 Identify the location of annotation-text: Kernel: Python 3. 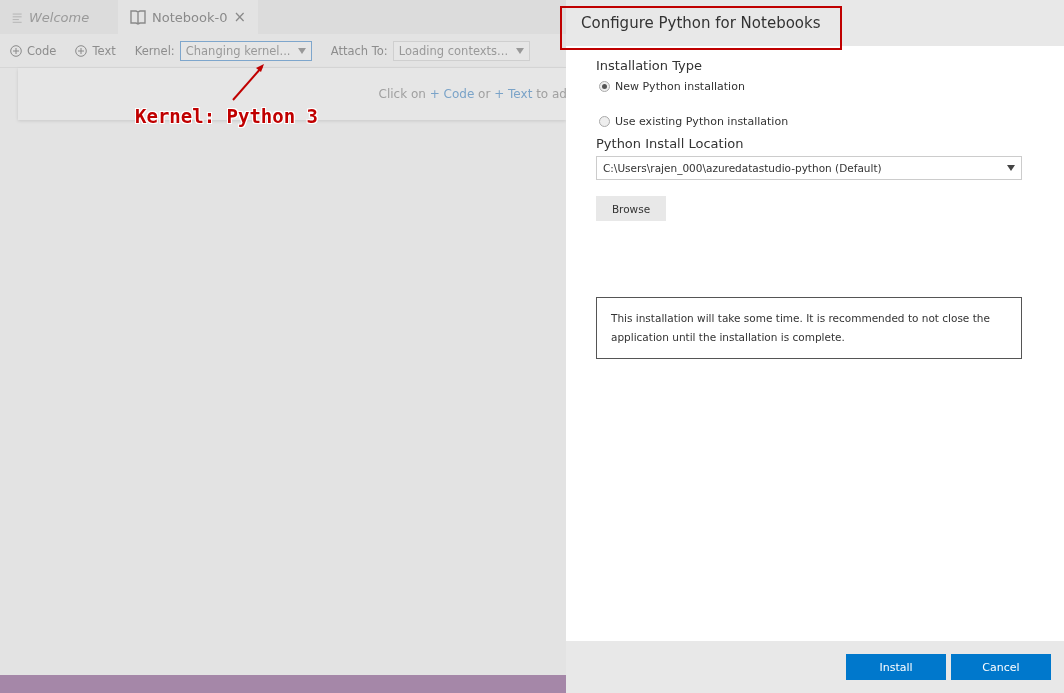
(227, 116).